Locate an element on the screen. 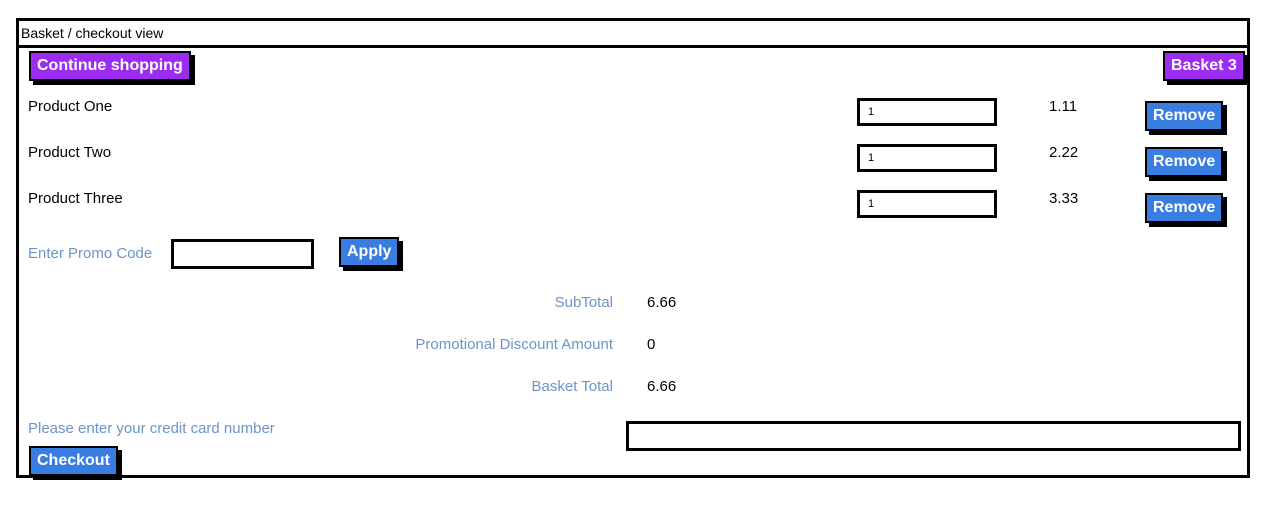 This screenshot has width=1270, height=517. subtotal-value: 6.66 is located at coordinates (662, 302).